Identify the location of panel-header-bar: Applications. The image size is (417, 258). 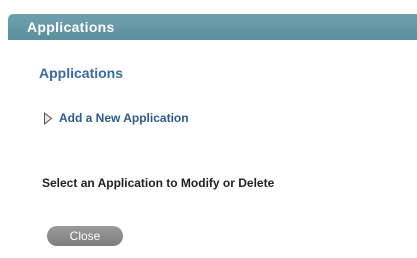
(212, 27).